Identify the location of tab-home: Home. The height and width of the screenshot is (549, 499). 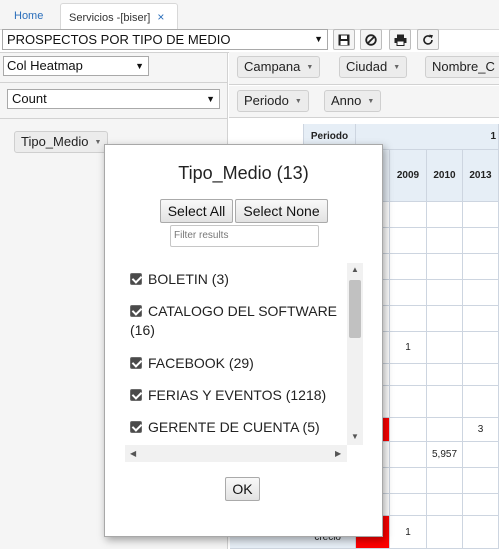
(28, 16).